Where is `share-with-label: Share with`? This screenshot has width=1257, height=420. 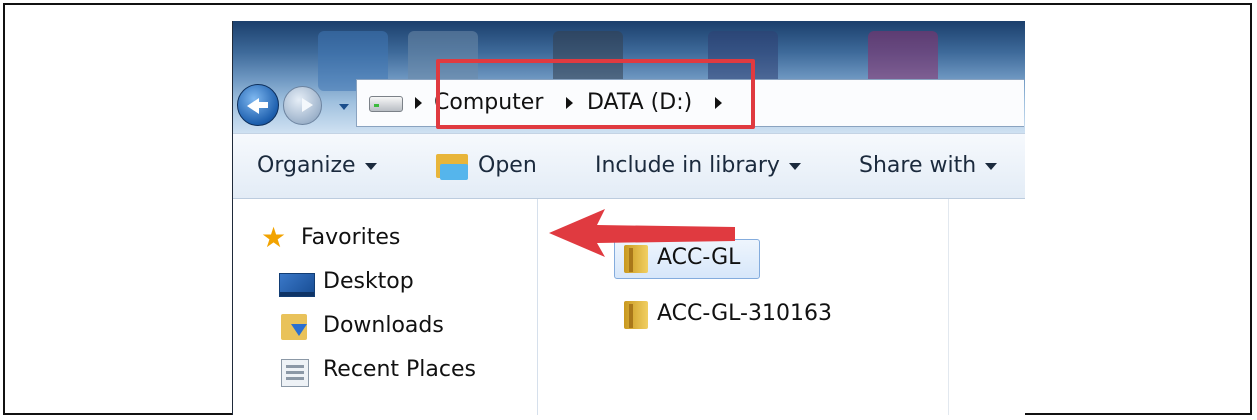 share-with-label: Share with is located at coordinates (918, 165).